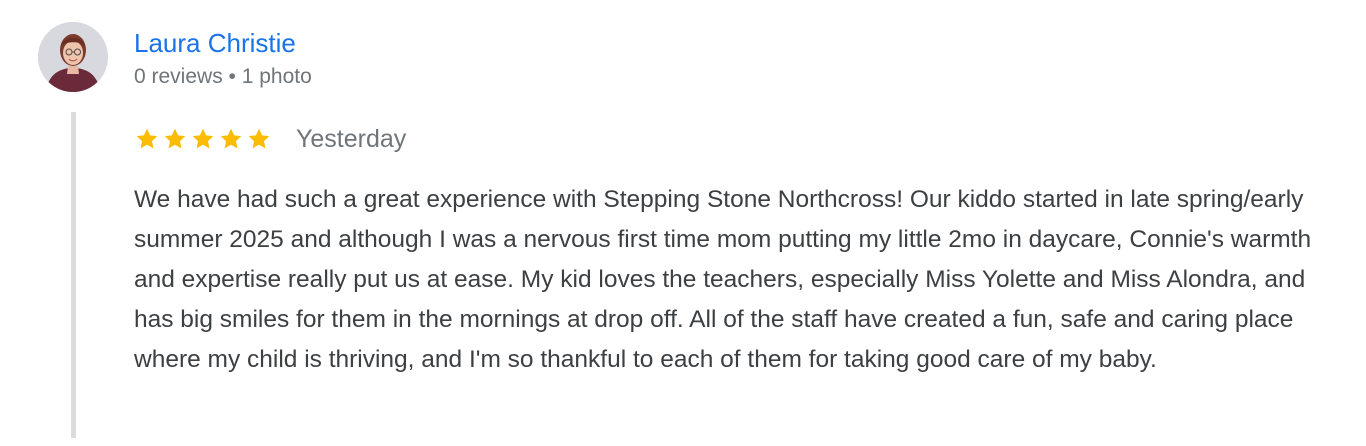  I want to click on star-rating, so click(203, 139).